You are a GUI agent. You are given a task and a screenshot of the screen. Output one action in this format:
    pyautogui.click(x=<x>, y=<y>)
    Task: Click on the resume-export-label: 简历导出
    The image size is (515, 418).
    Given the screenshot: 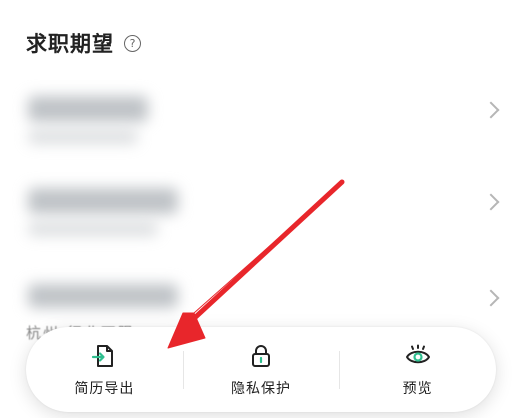 What is the action you would take?
    pyautogui.click(x=104, y=388)
    